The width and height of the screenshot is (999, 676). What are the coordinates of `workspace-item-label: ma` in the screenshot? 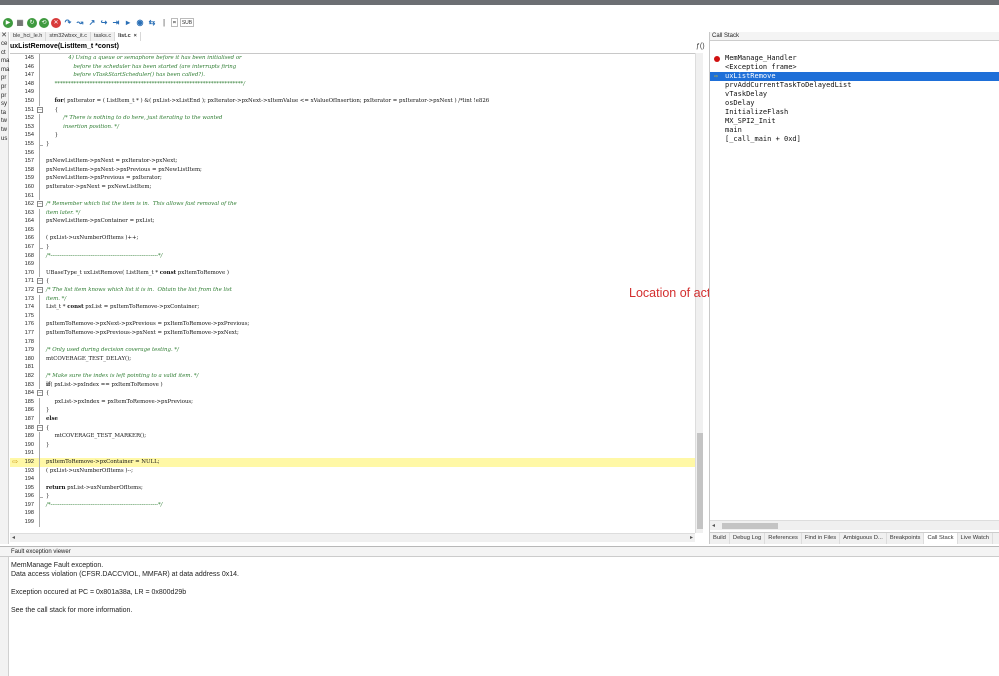 It's located at (4, 70).